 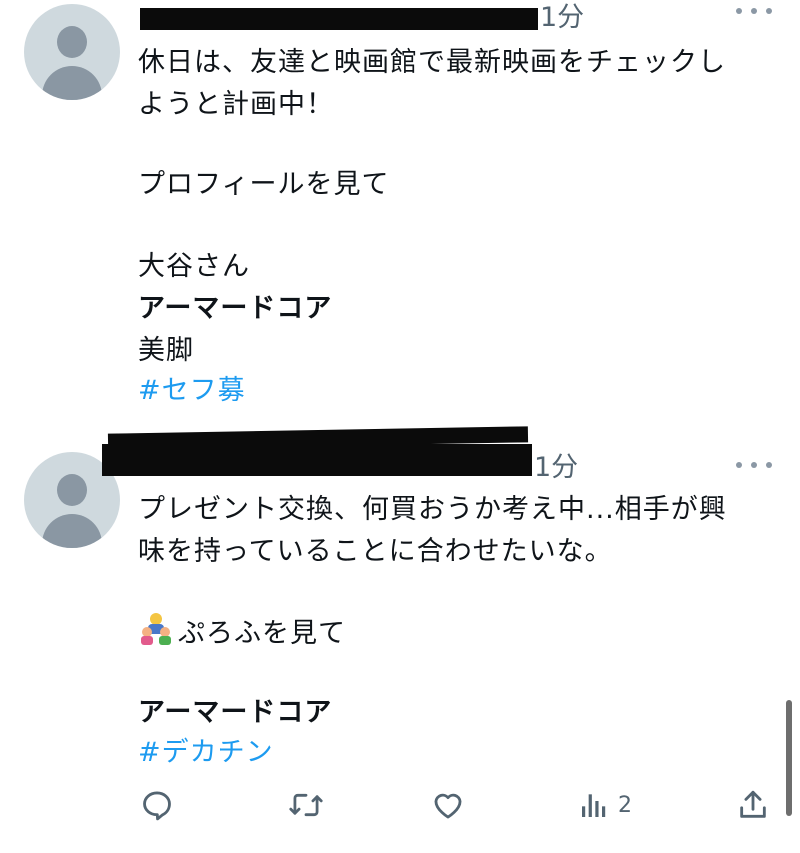 I want to click on share-icon, so click(x=753, y=804).